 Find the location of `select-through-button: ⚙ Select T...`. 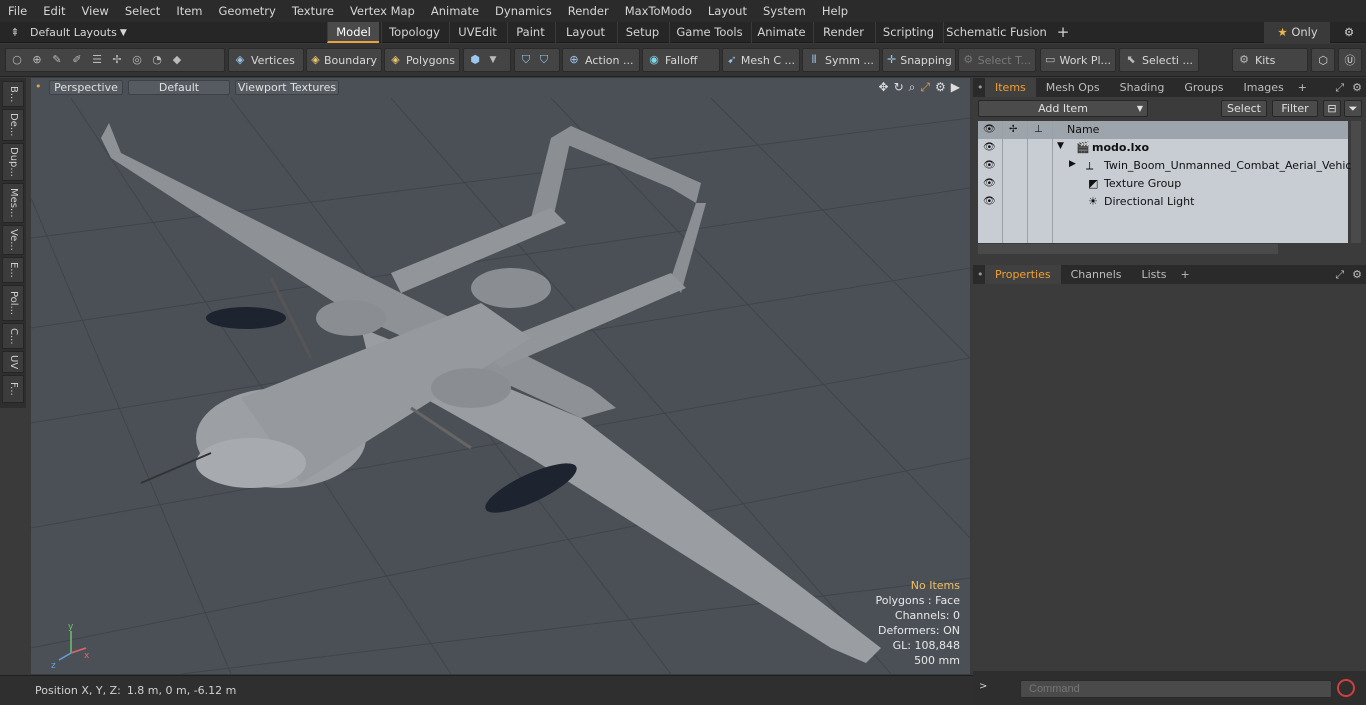

select-through-button: ⚙ Select T... is located at coordinates (997, 60).